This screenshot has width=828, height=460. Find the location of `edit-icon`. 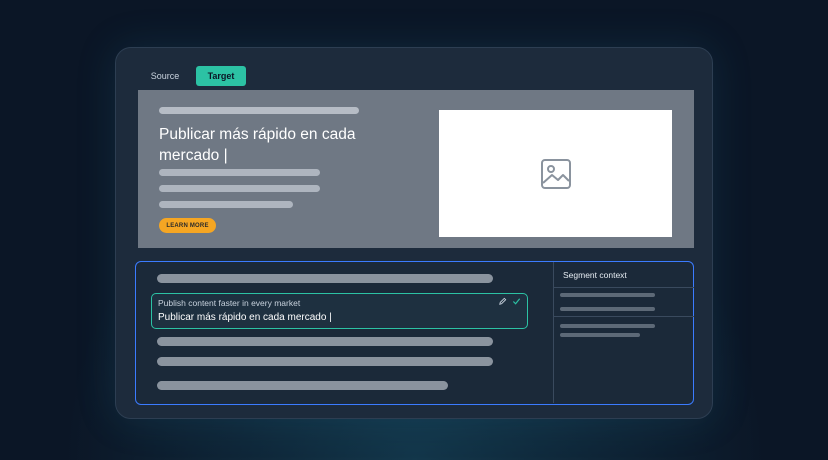

edit-icon is located at coordinates (502, 301).